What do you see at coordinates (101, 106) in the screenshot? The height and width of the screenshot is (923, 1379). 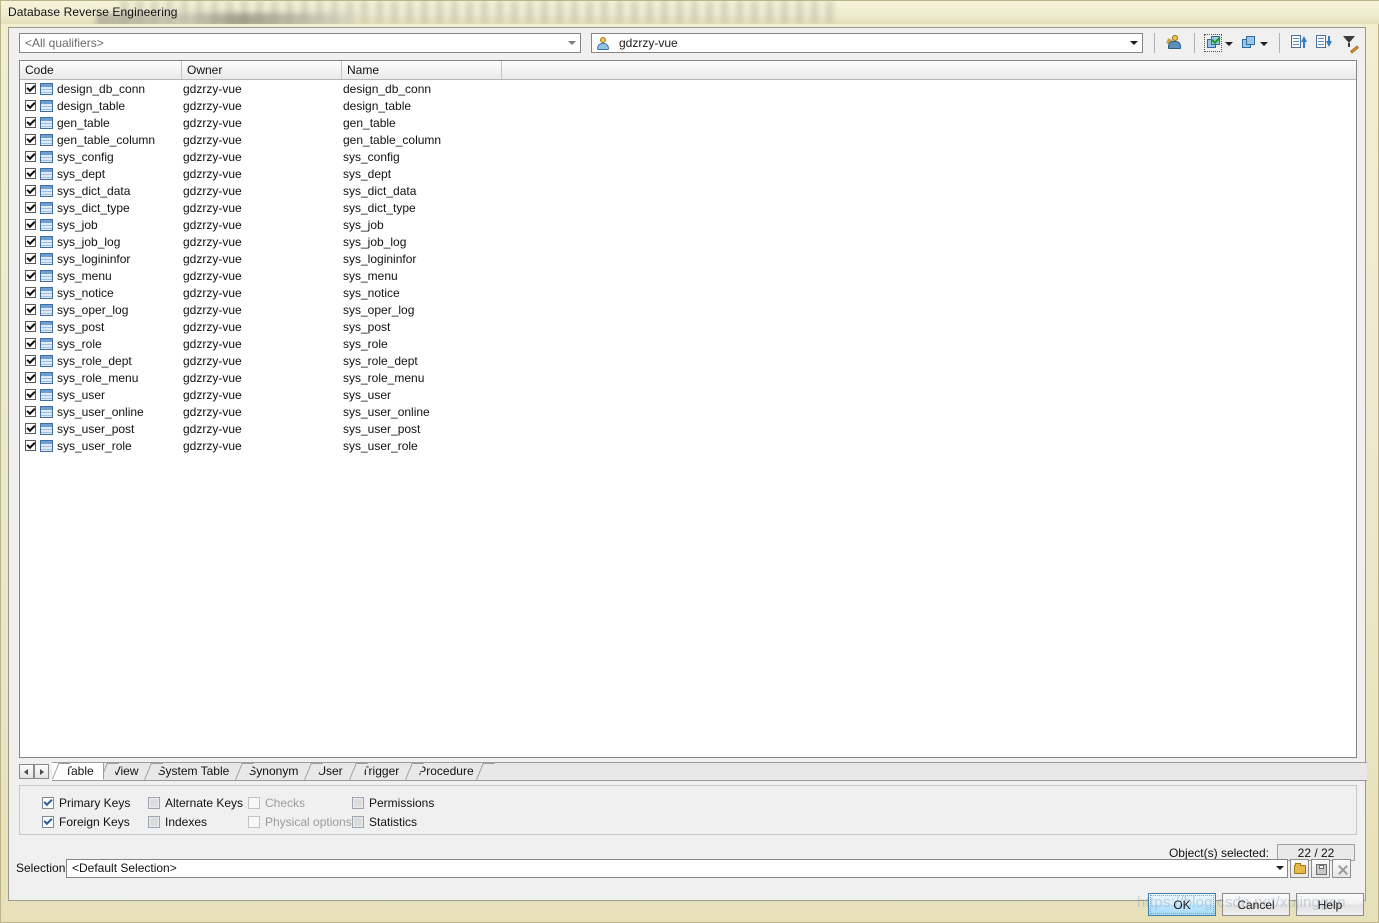 I see `row-code-cell: design_table` at bounding box center [101, 106].